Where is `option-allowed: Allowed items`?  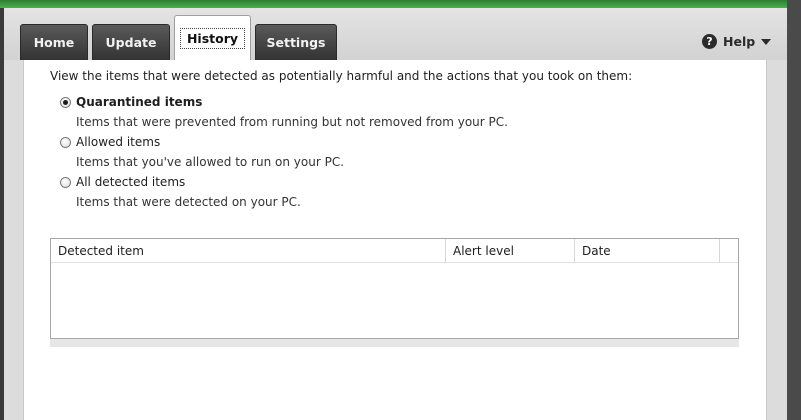
option-allowed: Allowed items is located at coordinates (110, 142).